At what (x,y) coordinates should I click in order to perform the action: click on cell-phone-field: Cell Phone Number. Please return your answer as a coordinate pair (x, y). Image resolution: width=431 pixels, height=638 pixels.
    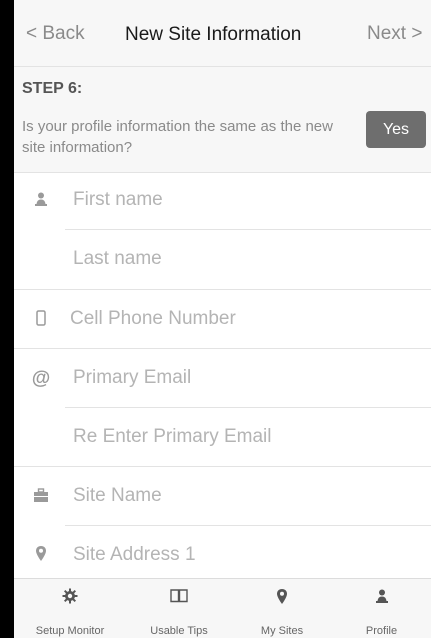
    Looking at the image, I should click on (222, 320).